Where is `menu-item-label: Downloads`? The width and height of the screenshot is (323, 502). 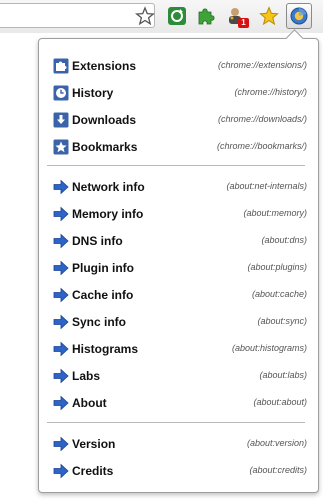 menu-item-label: Downloads is located at coordinates (104, 120).